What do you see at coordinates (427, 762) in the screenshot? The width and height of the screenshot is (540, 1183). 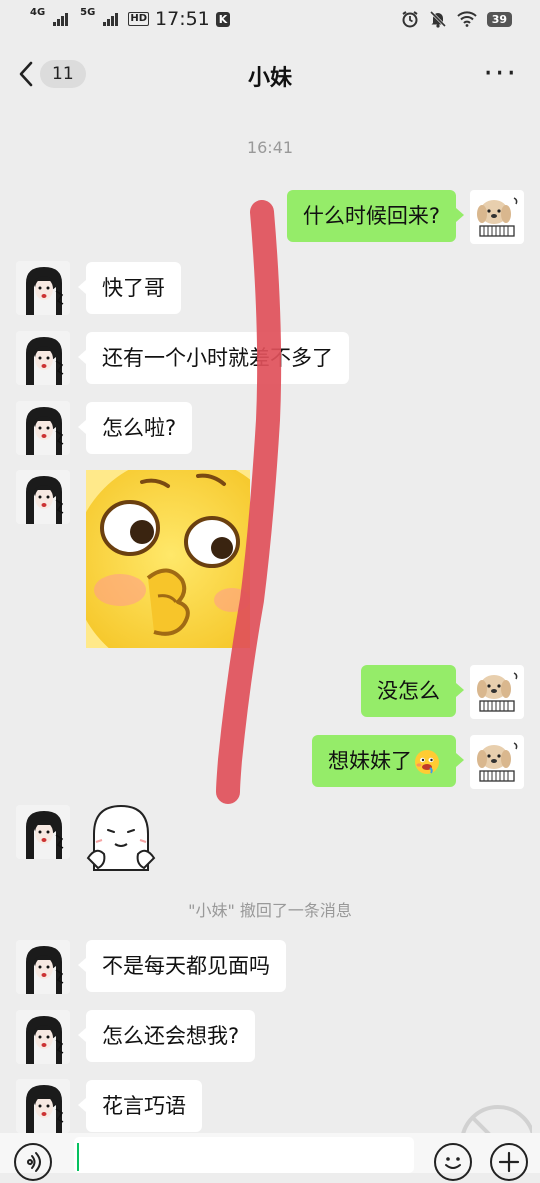 I see `drooling-face-emoji` at bounding box center [427, 762].